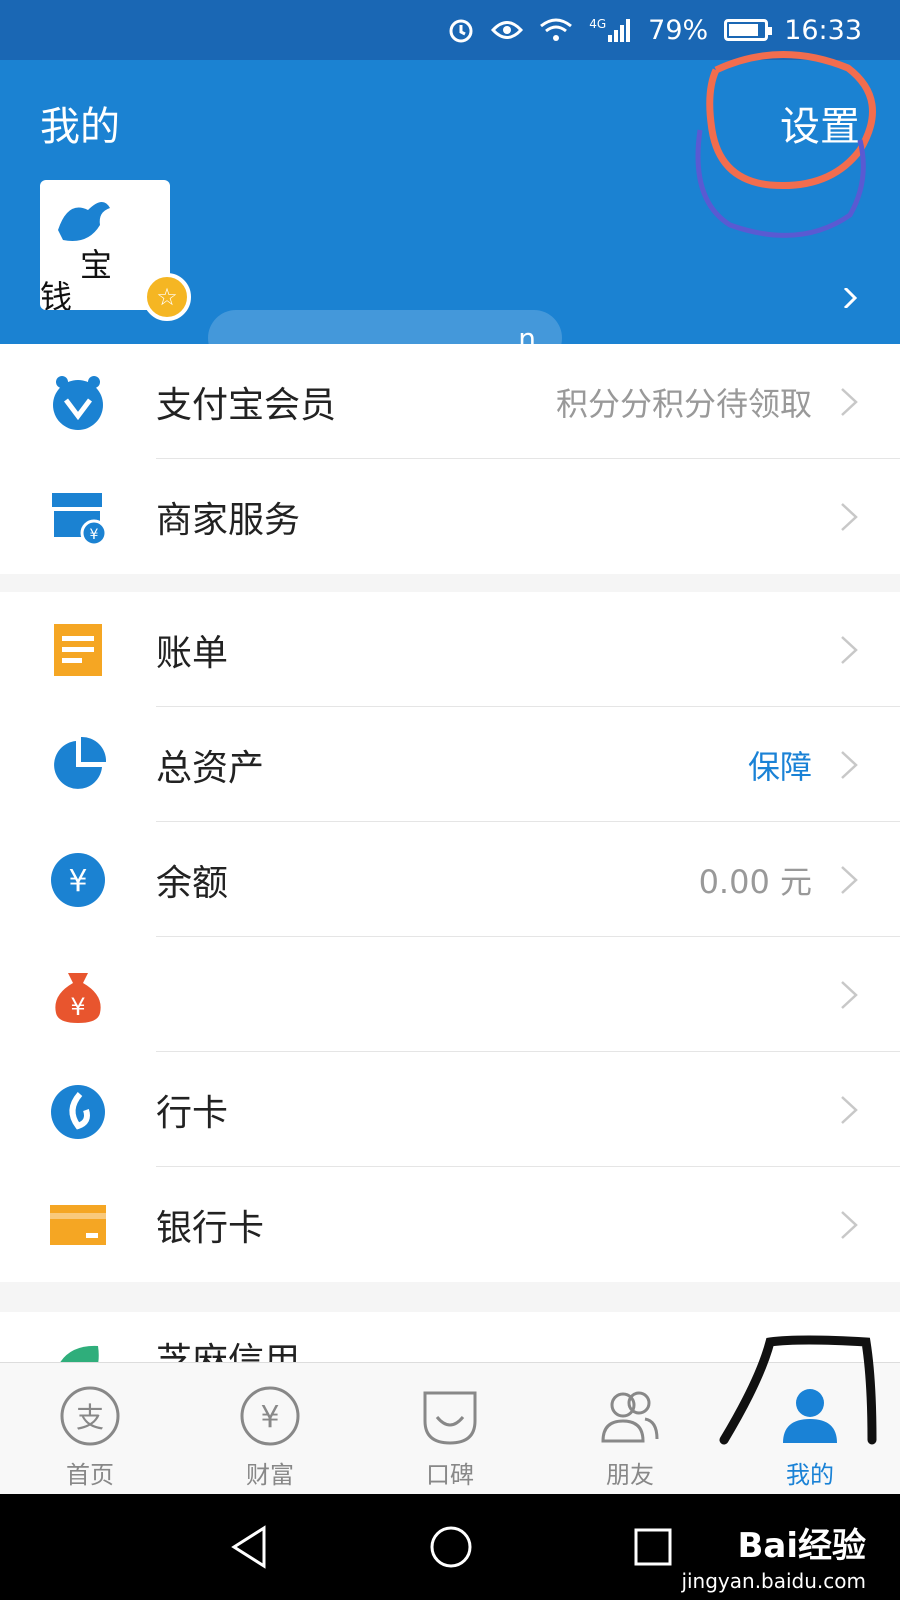  I want to click on tab-label: 我的, so click(810, 1475).